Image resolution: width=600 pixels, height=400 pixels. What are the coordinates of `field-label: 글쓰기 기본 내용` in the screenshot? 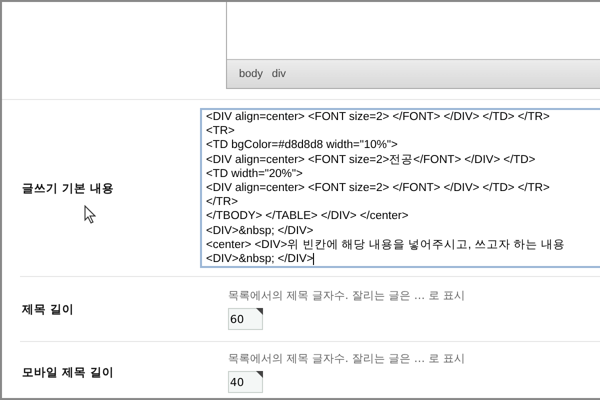 It's located at (68, 188).